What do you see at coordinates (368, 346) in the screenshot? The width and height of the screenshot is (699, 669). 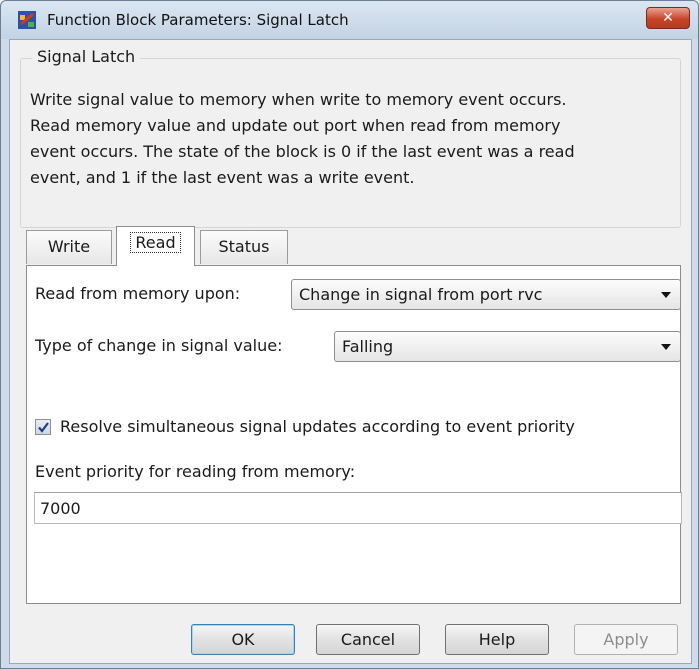 I see `change-type-value: Falling` at bounding box center [368, 346].